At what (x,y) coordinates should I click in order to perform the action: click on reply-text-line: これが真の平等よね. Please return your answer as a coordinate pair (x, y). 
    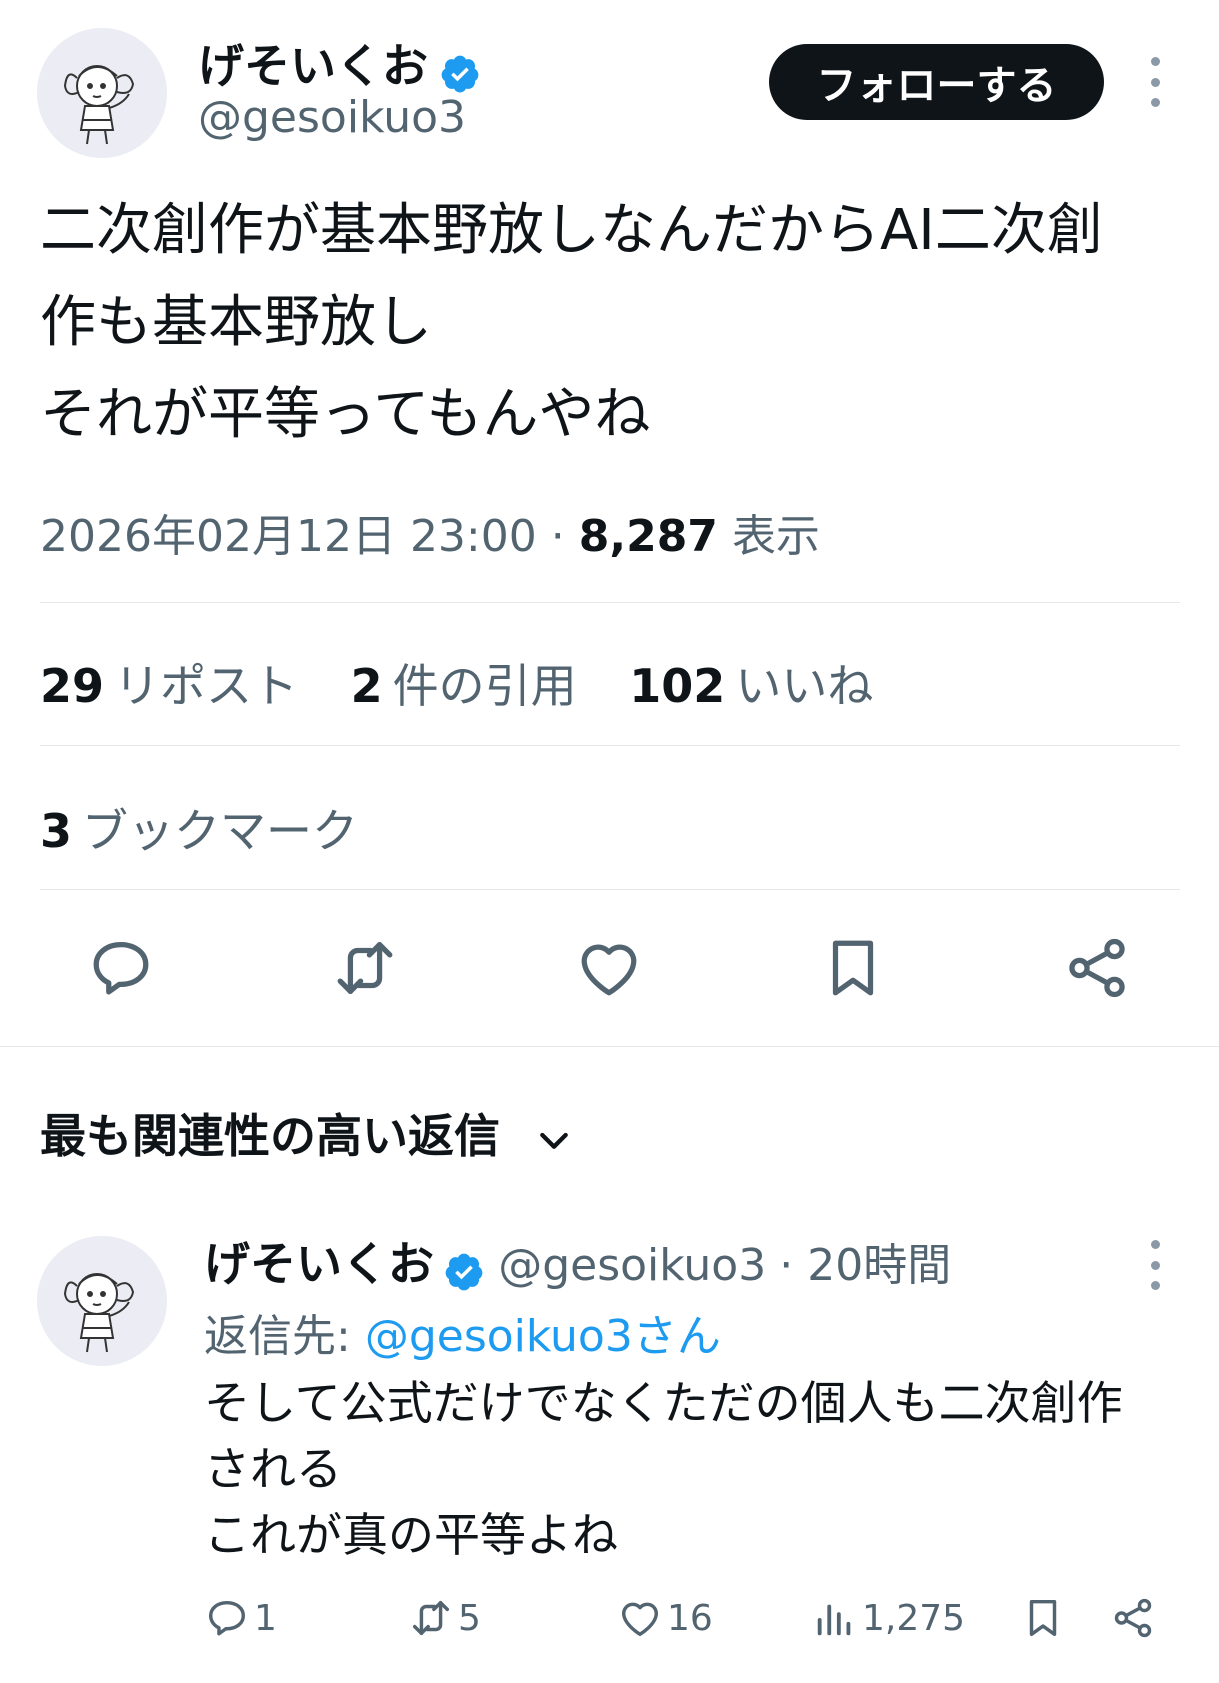
    Looking at the image, I should click on (411, 1535).